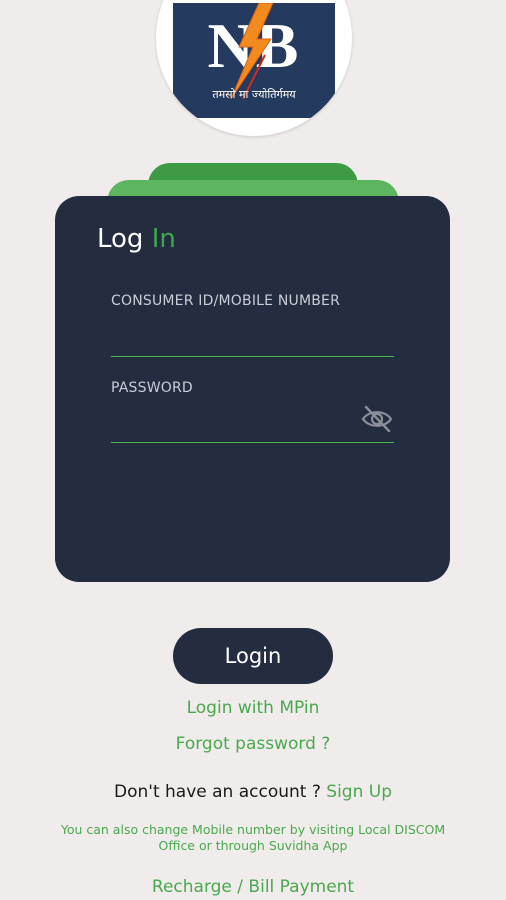 The image size is (506, 900). Describe the element at coordinates (253, 656) in the screenshot. I see `login-button: Login` at that location.